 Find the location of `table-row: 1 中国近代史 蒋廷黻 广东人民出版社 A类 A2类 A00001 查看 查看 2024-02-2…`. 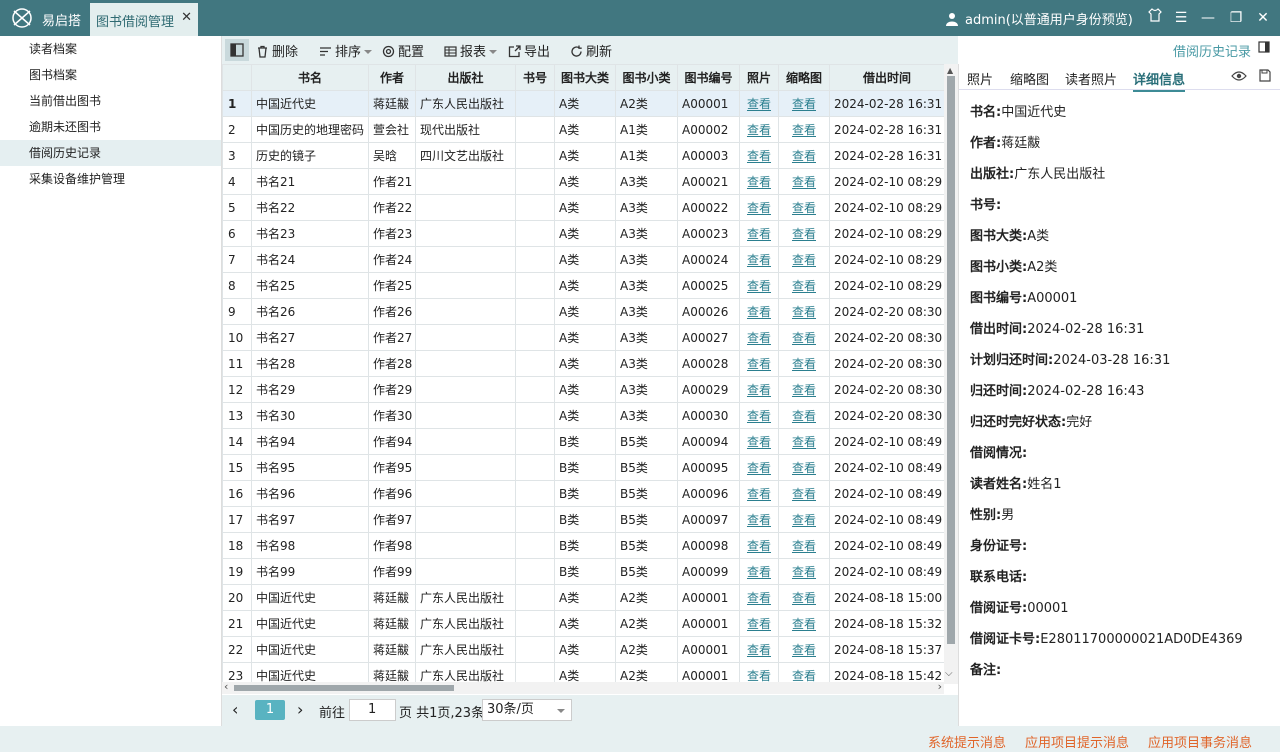

table-row: 1 中国近代史 蒋廷黻 广东人民出版社 A类 A2类 A00001 查看 查看 2024-02-2… is located at coordinates (583, 103).